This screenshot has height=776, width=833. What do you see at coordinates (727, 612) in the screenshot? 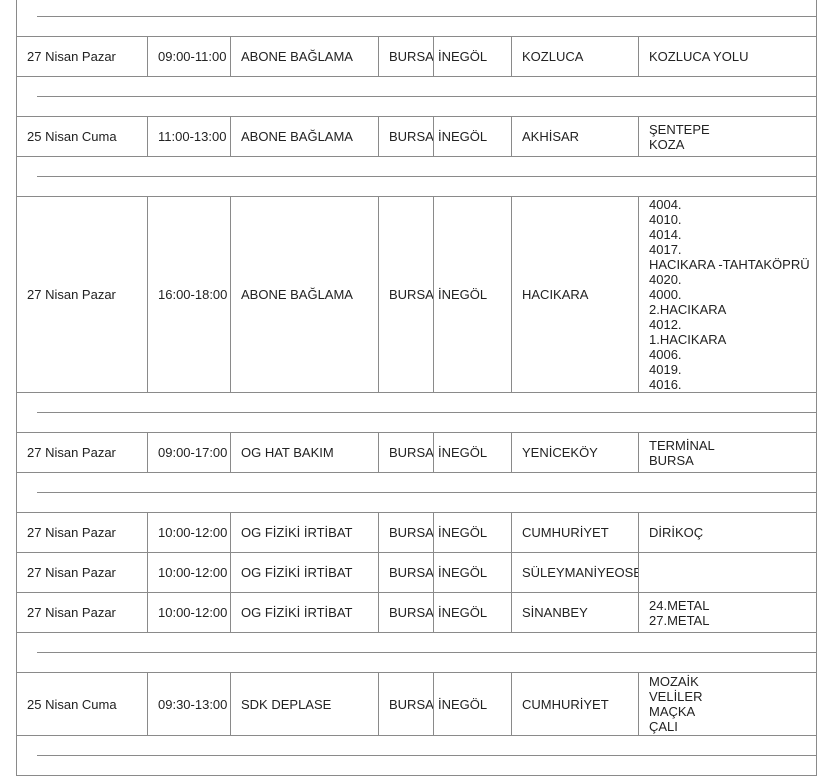
I see `streets-cell: 24.METAL 27.METAL` at bounding box center [727, 612].